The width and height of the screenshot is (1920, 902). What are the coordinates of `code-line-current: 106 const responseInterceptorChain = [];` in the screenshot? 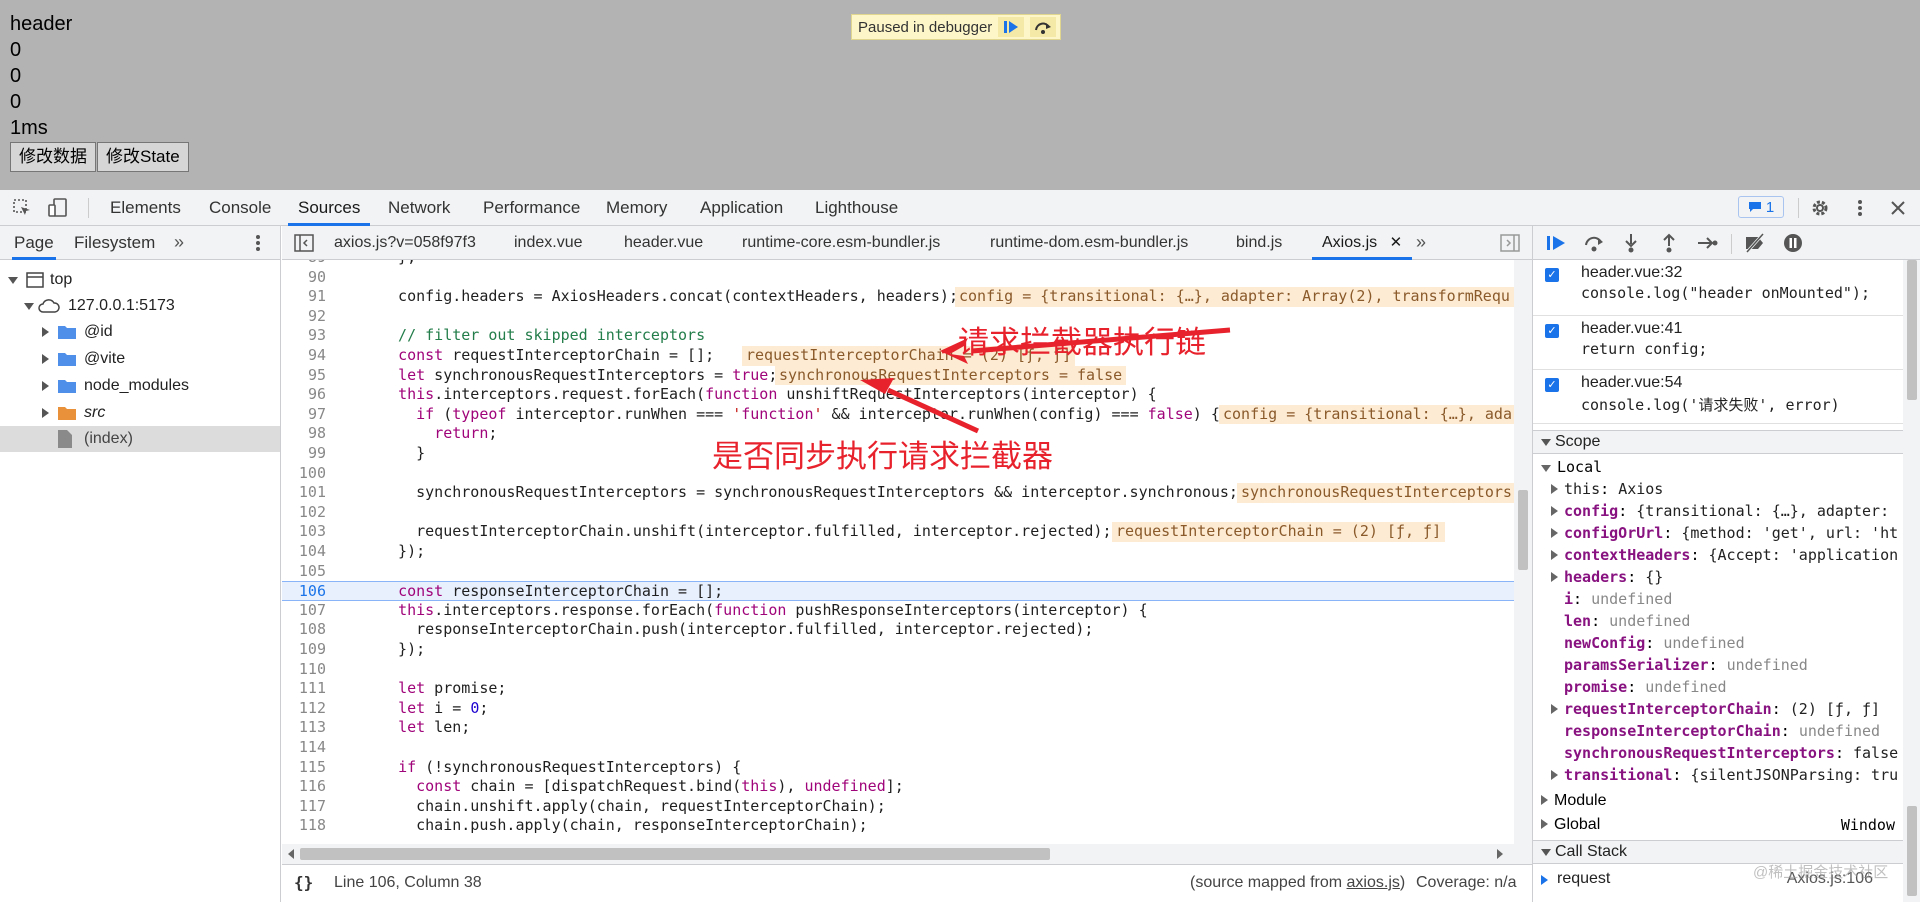 It's located at (898, 591).